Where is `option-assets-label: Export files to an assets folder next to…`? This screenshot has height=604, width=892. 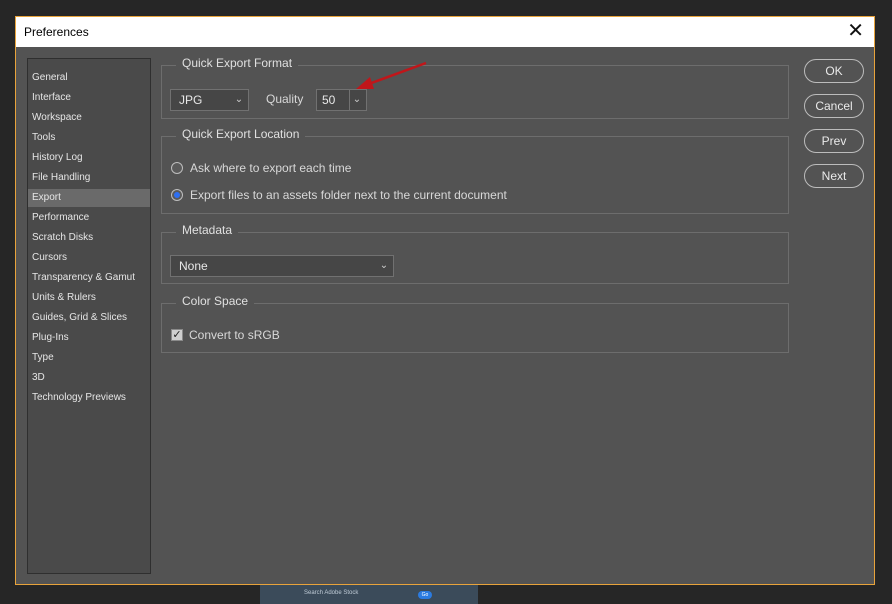
option-assets-label: Export files to an assets folder next to… is located at coordinates (348, 195).